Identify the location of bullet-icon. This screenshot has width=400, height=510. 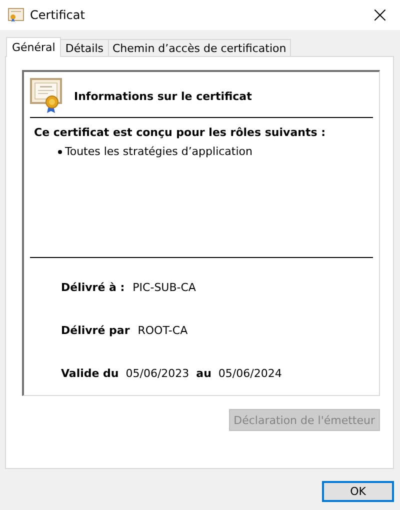
(60, 152).